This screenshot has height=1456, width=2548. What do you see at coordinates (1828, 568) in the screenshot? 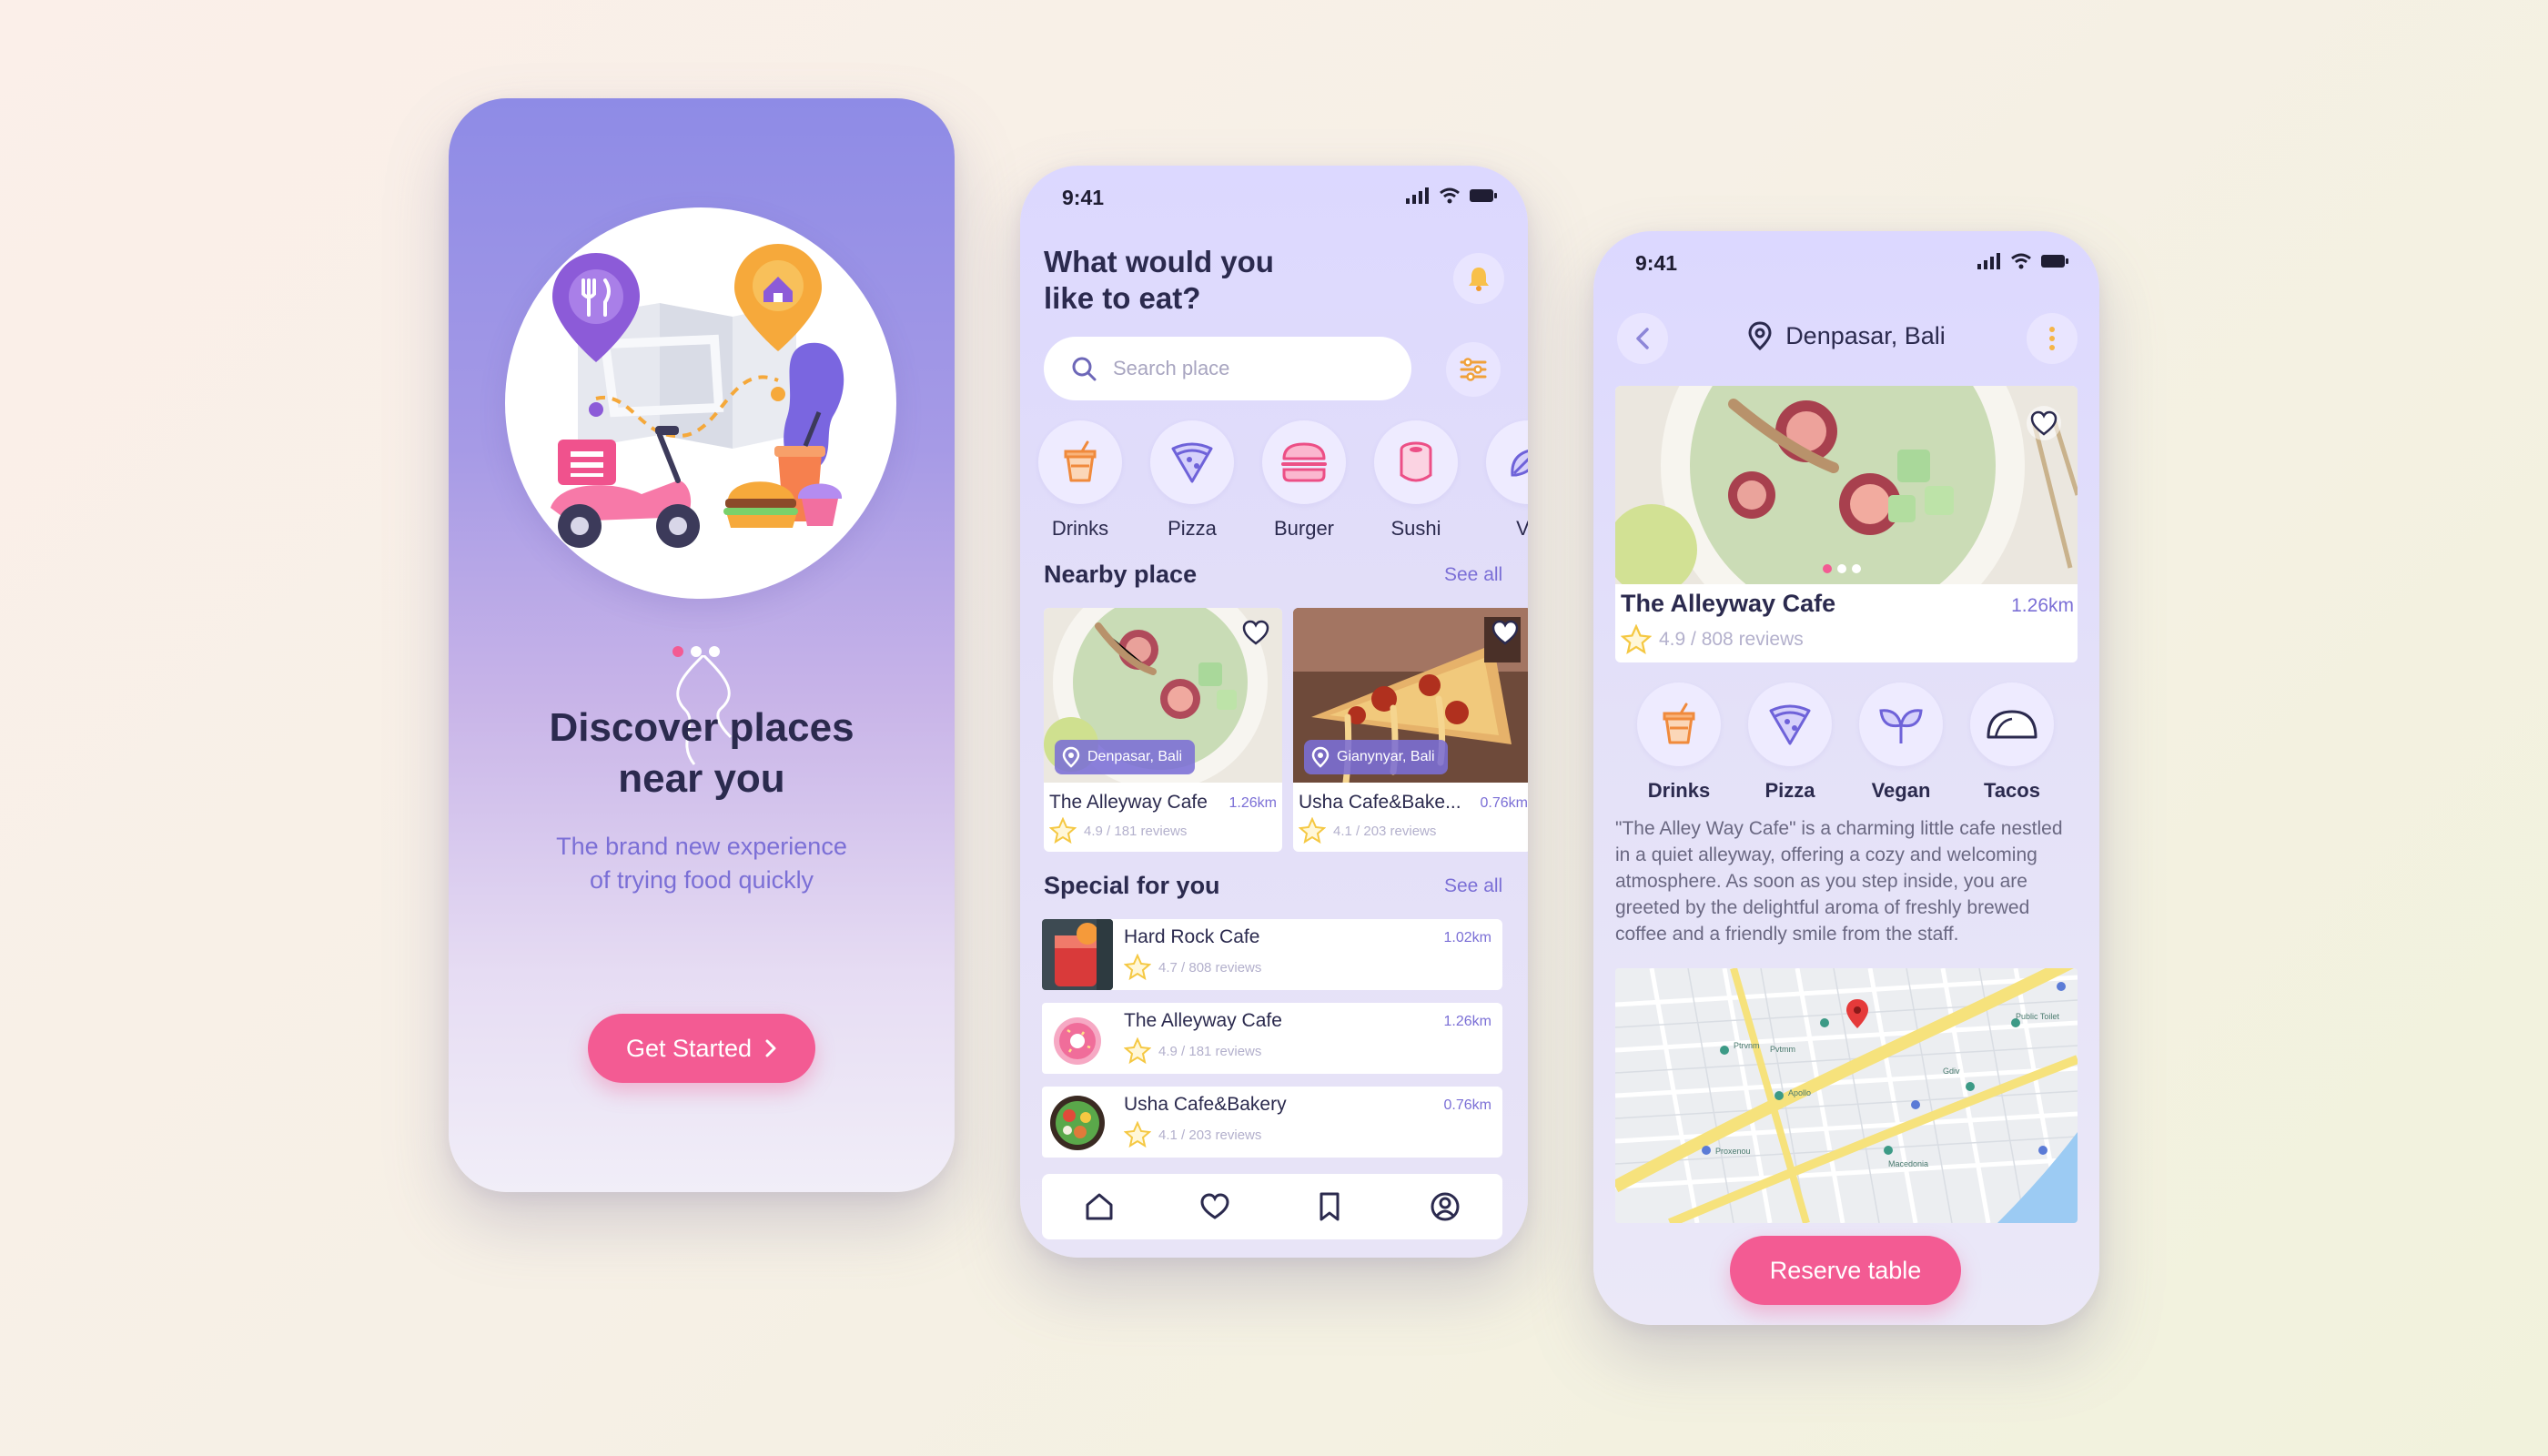
I see `pagination-dot-active` at bounding box center [1828, 568].